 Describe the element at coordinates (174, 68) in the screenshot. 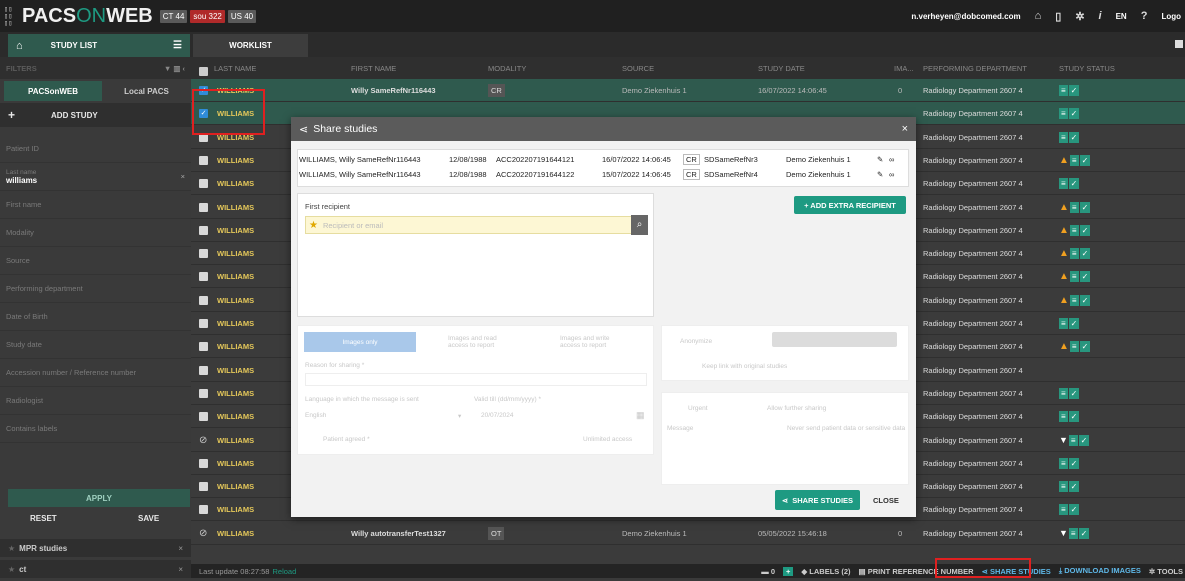

I see `filter-tools-icon: ▼ ▥ ‹` at that location.